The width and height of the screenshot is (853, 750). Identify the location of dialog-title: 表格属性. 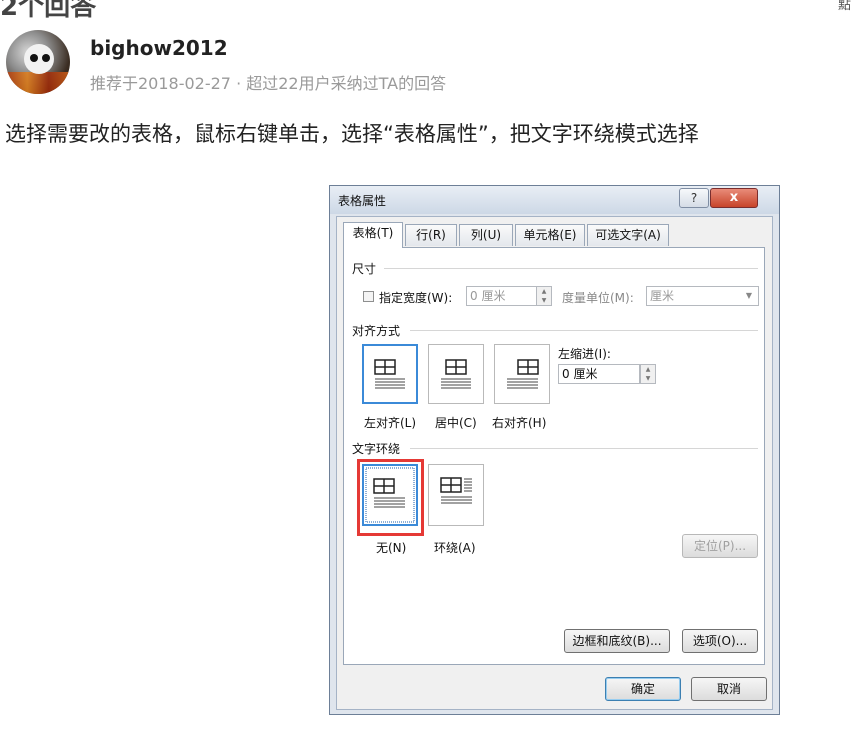
(362, 201).